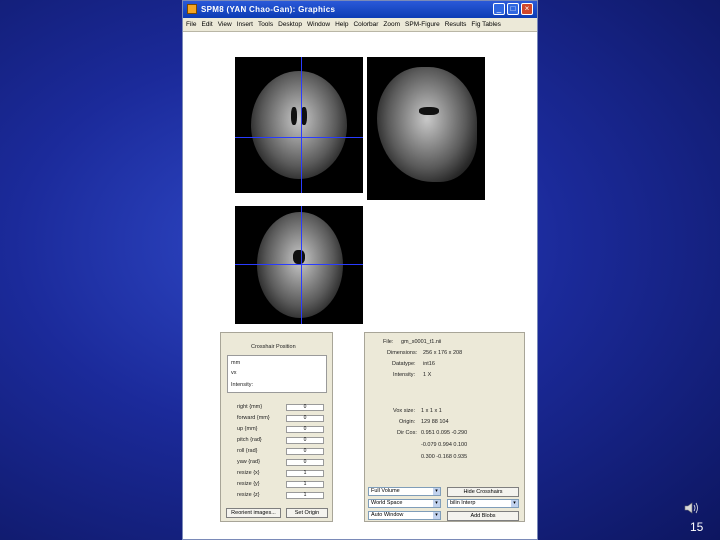 The image size is (720, 540). What do you see at coordinates (273, 347) in the screenshot?
I see `crosshair-position-title: Crosshair Position` at bounding box center [273, 347].